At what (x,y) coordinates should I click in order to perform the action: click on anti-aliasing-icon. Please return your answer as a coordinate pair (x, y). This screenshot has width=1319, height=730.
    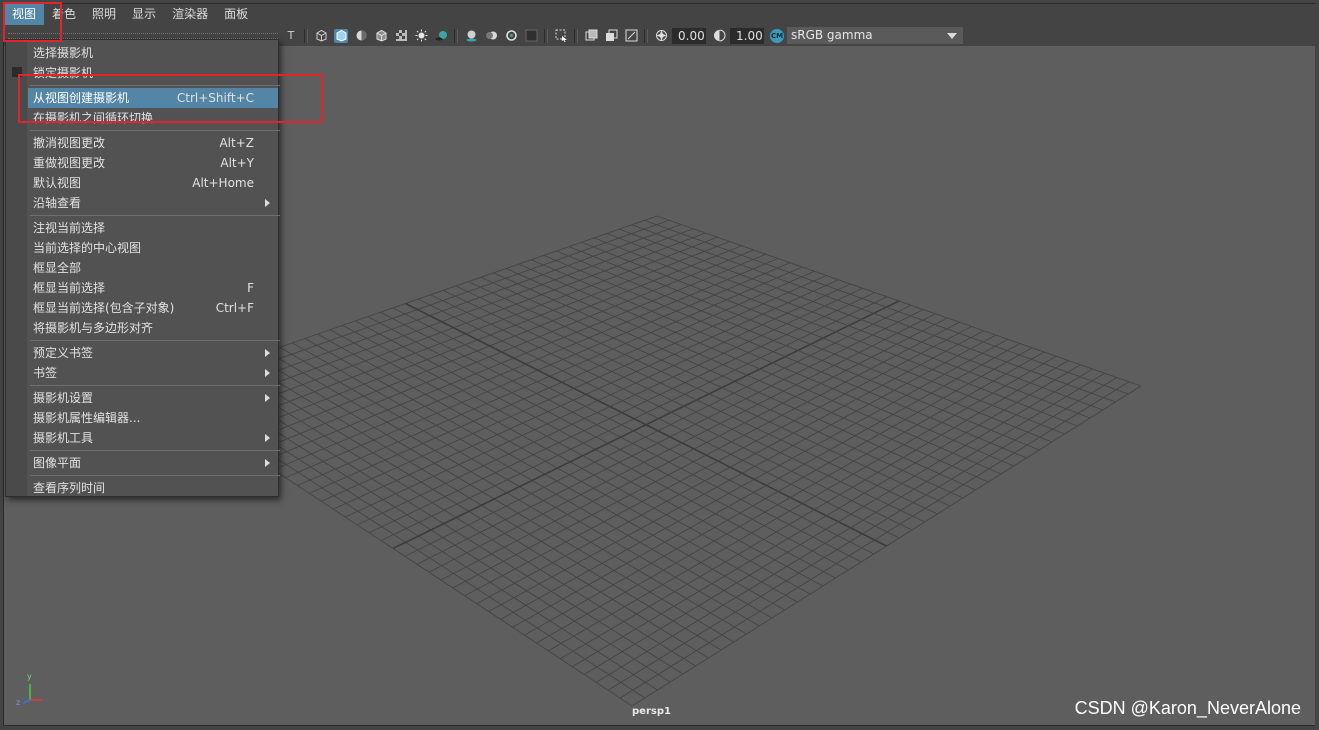
    Looking at the image, I should click on (511, 36).